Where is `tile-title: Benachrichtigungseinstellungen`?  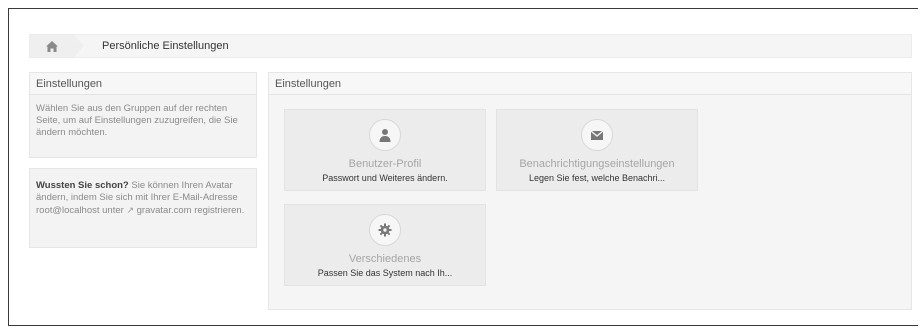
tile-title: Benachrichtigungseinstellungen is located at coordinates (597, 164).